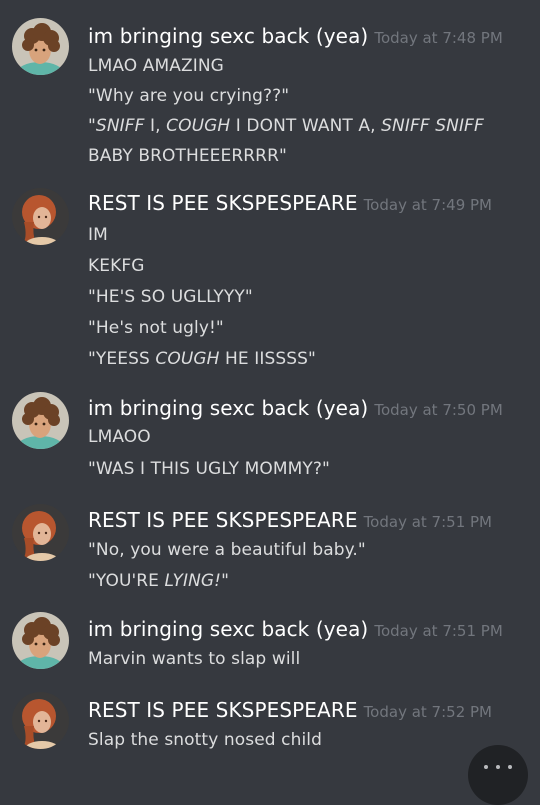  What do you see at coordinates (498, 767) in the screenshot?
I see `more-dots-icon` at bounding box center [498, 767].